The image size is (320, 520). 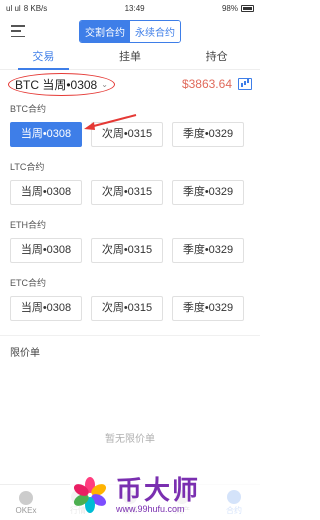 What do you see at coordinates (247, 8) in the screenshot?
I see `battery-icon` at bounding box center [247, 8].